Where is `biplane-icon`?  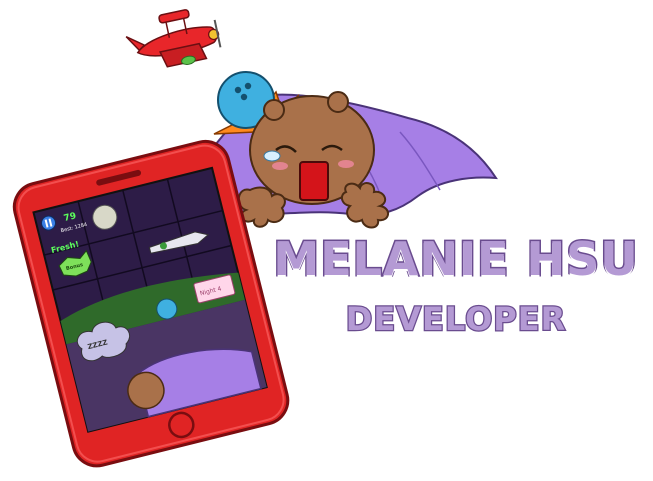
biplane-icon is located at coordinates (173, 38).